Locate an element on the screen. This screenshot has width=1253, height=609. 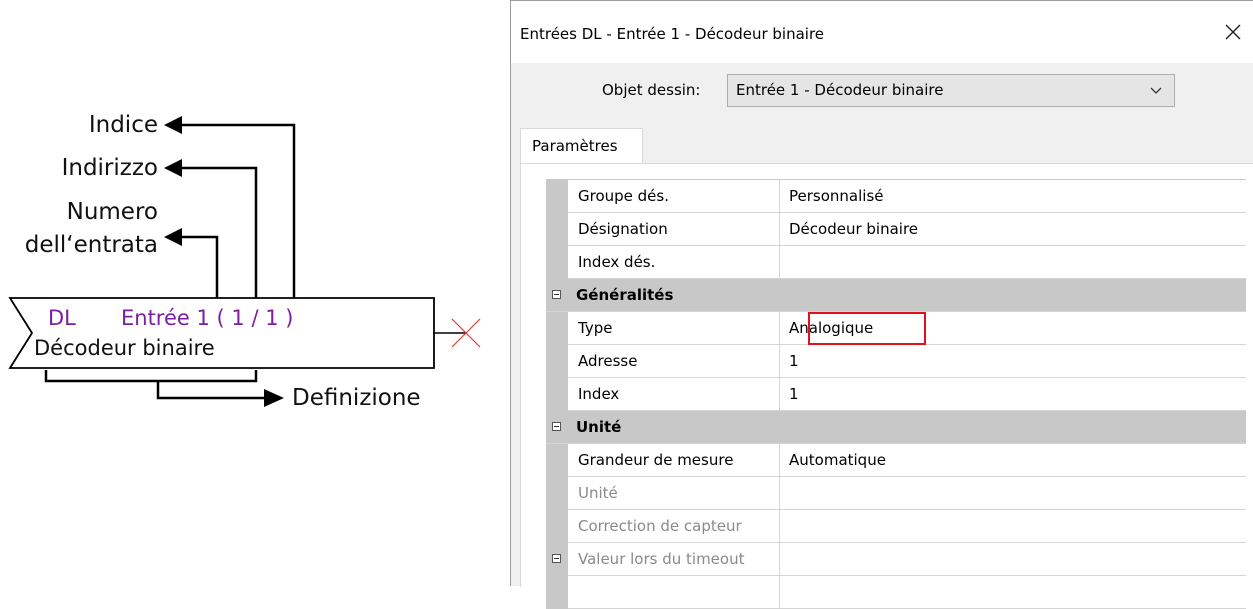
block-name: Décodeur binaire is located at coordinates (124, 348).